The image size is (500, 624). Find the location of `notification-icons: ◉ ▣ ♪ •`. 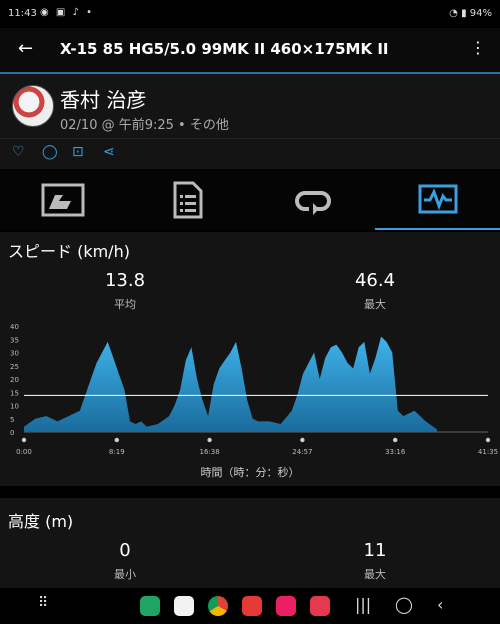

notification-icons: ◉ ▣ ♪ • is located at coordinates (67, 12).